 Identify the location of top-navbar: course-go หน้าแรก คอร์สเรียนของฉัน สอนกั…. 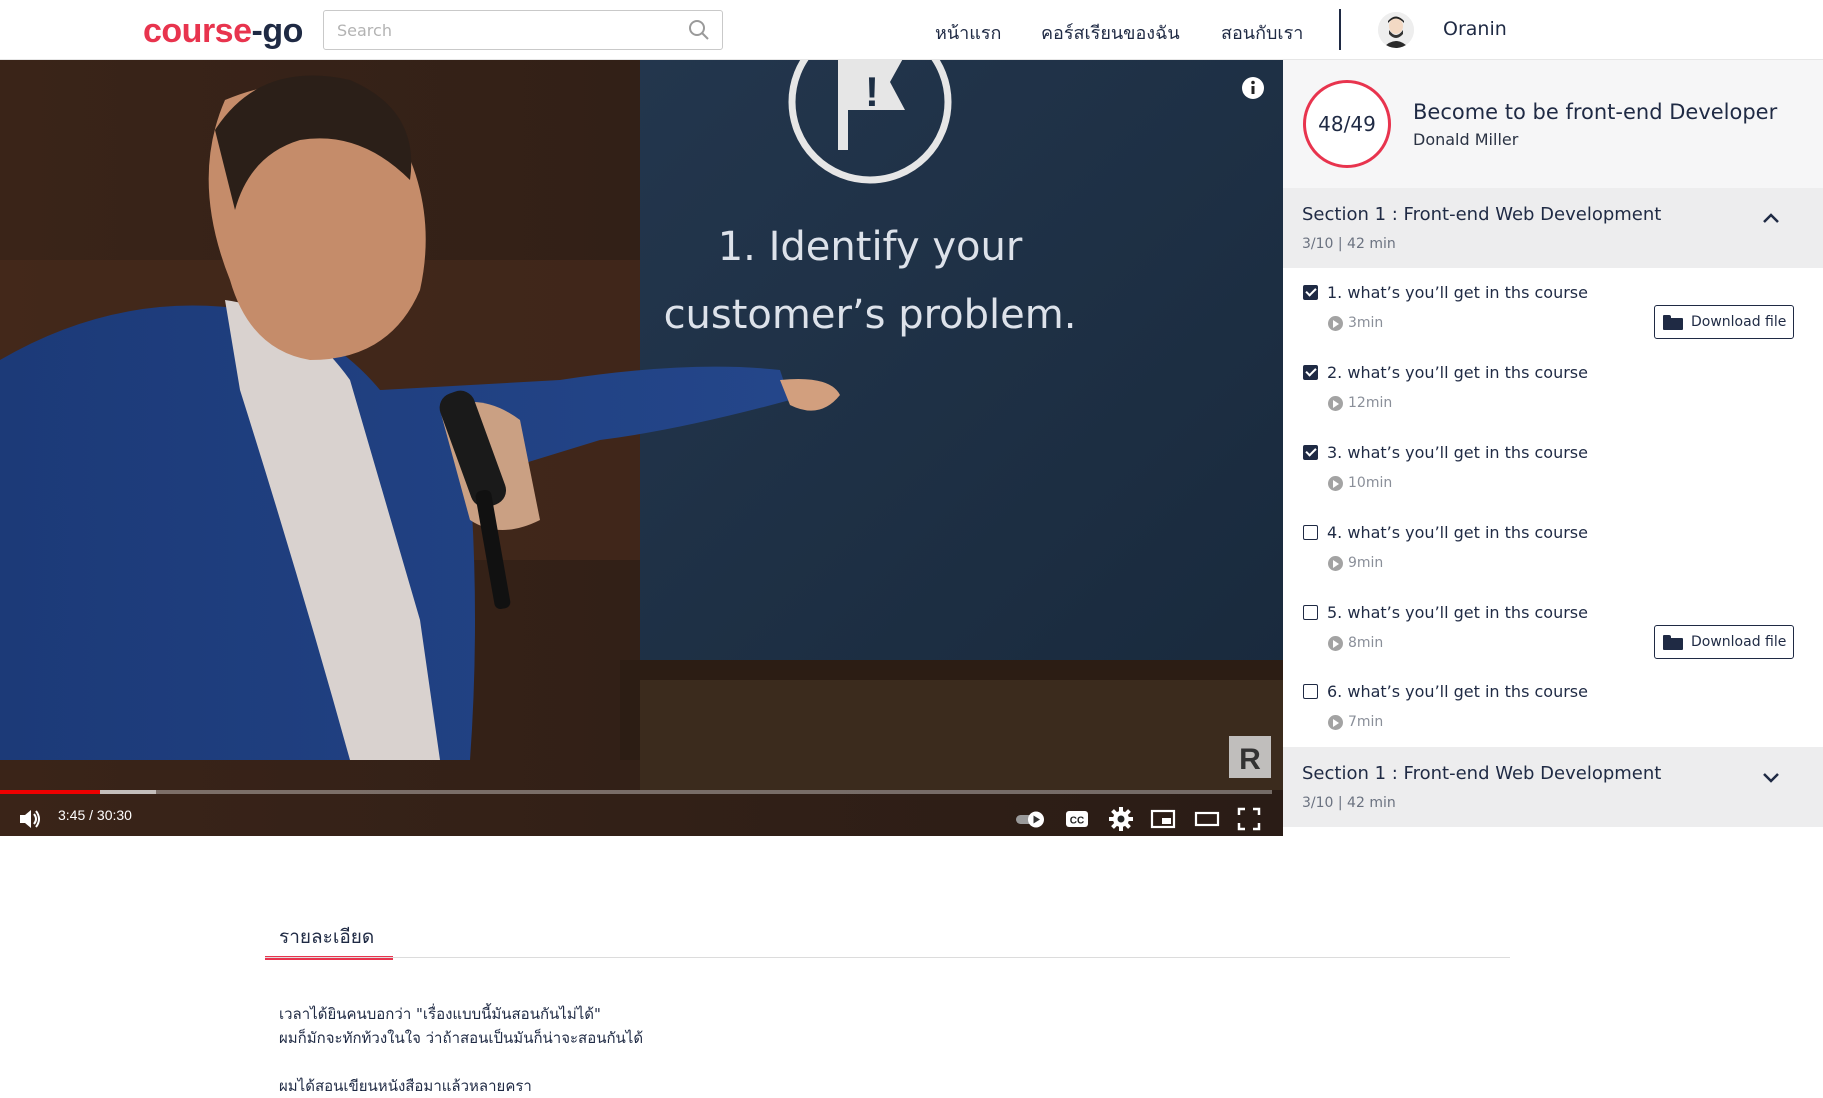
(911, 30).